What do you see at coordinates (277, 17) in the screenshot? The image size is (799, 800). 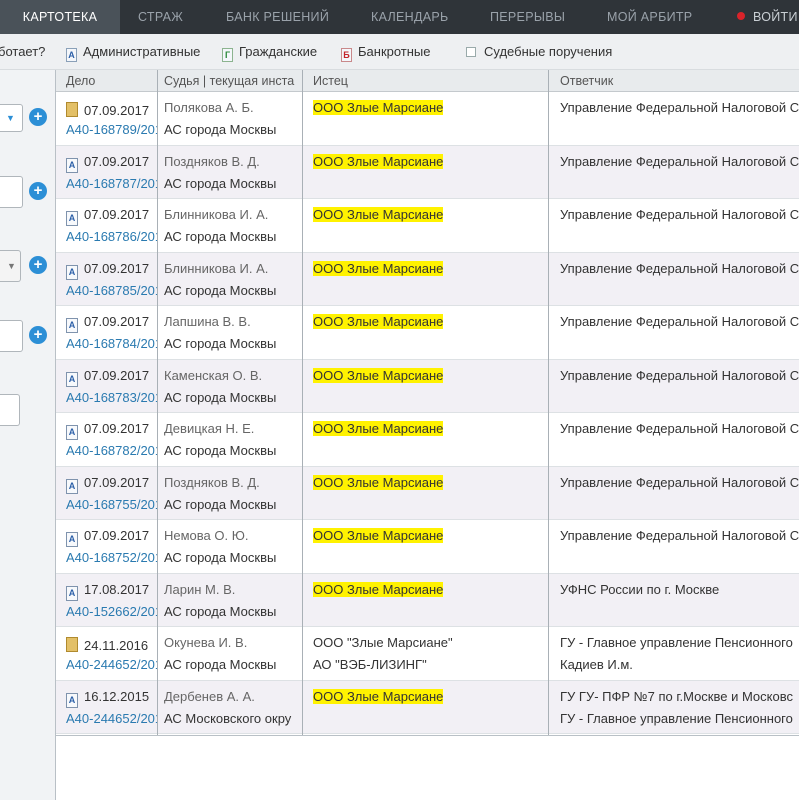 I see `nav-bank-resheniy: БАНК РЕШЕНИЙ` at bounding box center [277, 17].